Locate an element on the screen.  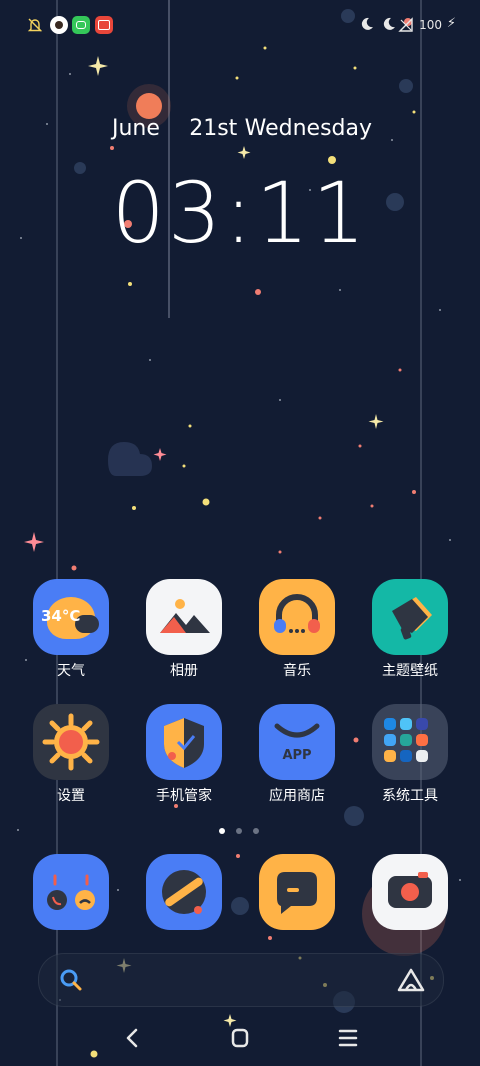
message-icon is located at coordinates (297, 892).